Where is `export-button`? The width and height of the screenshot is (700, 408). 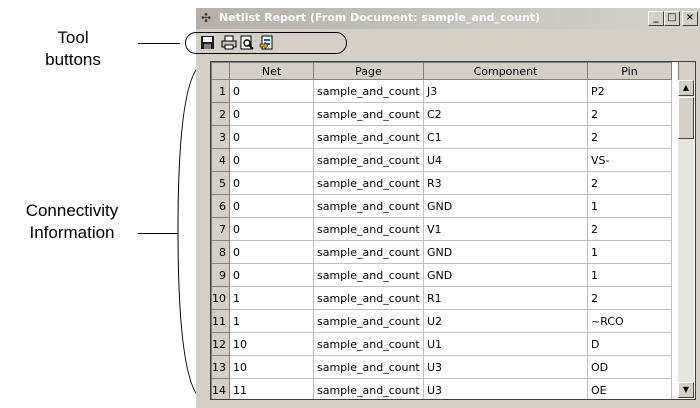
export-button is located at coordinates (267, 42).